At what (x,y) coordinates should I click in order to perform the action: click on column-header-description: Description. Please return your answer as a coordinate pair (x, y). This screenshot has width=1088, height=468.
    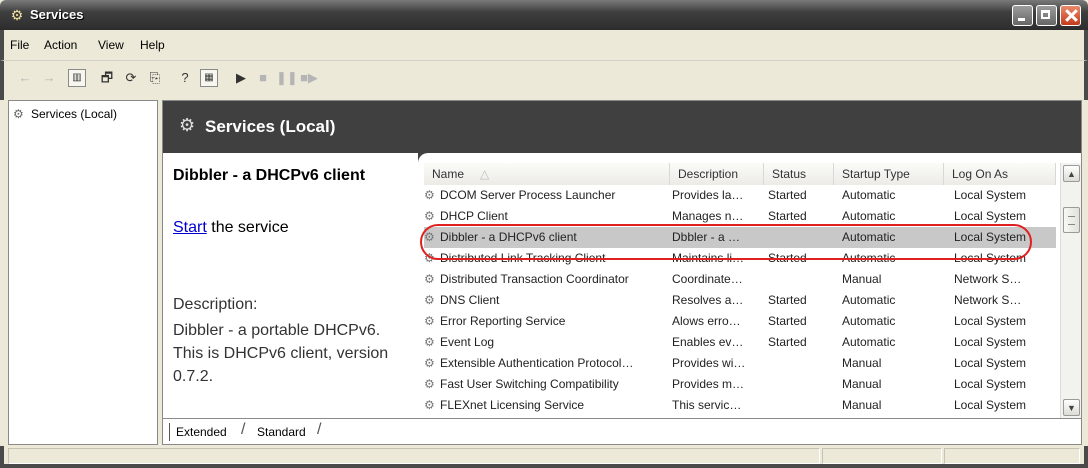
    Looking at the image, I should click on (717, 174).